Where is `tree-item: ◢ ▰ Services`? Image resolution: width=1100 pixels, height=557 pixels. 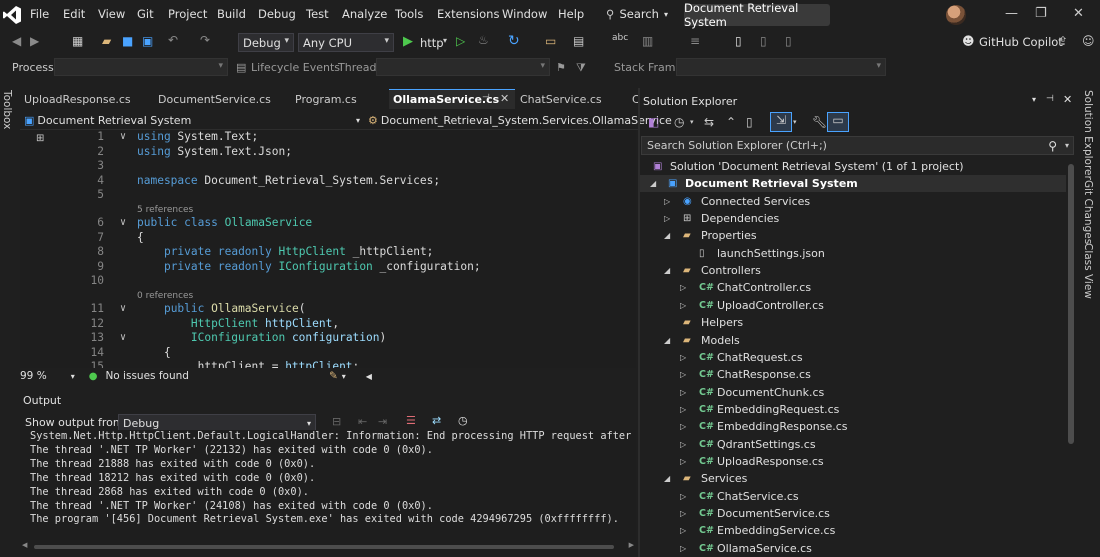 tree-item: ◢ ▰ Services is located at coordinates (853, 478).